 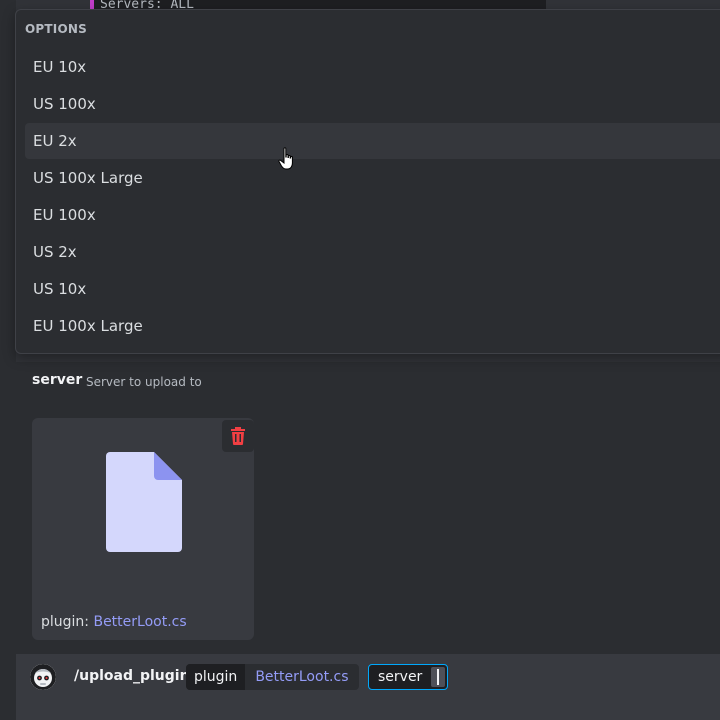 I want to click on text-caret, so click(x=438, y=677).